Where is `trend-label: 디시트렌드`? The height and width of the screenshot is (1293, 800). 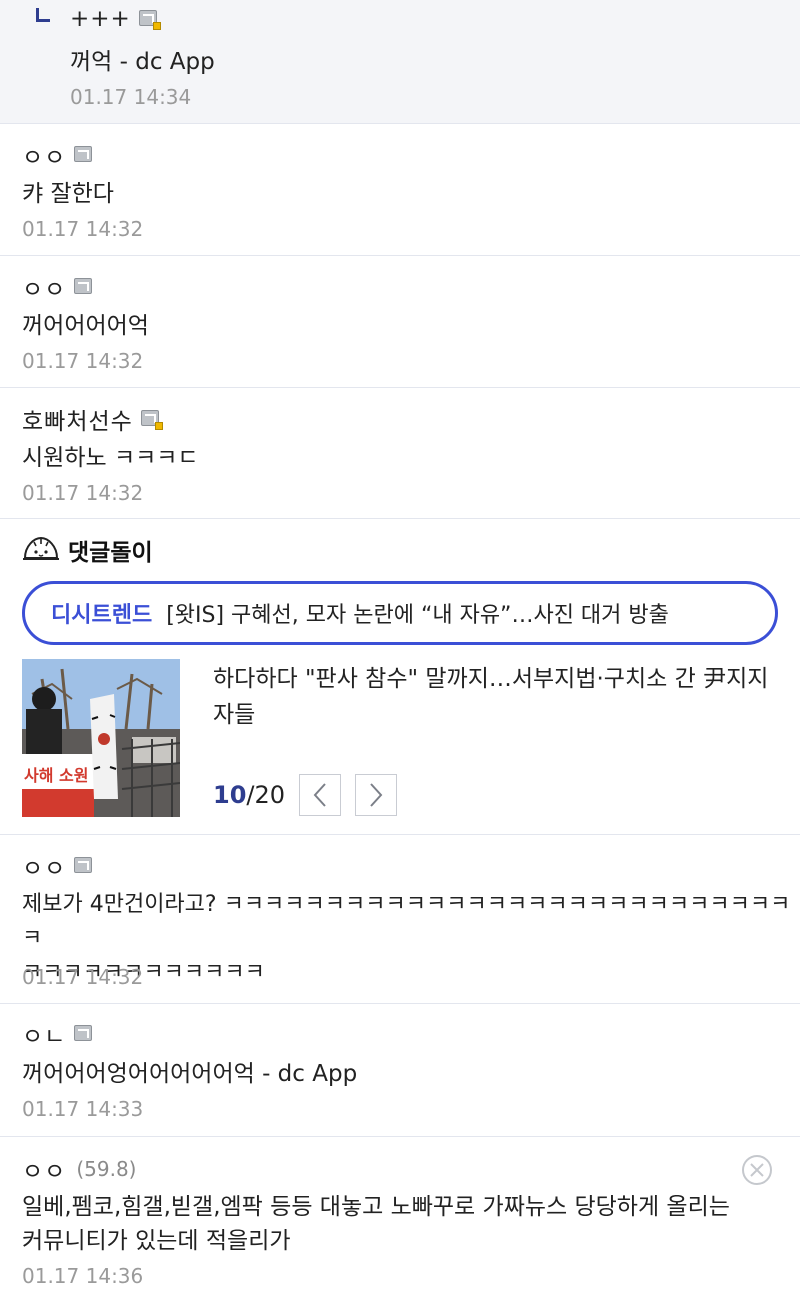 trend-label: 디시트렌드 is located at coordinates (102, 615).